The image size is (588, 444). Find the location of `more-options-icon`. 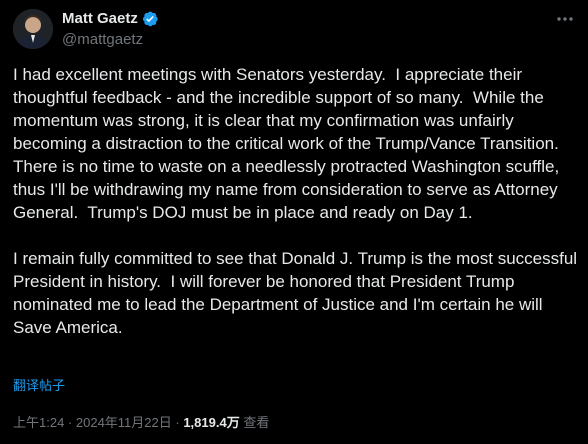

more-options-icon is located at coordinates (565, 19).